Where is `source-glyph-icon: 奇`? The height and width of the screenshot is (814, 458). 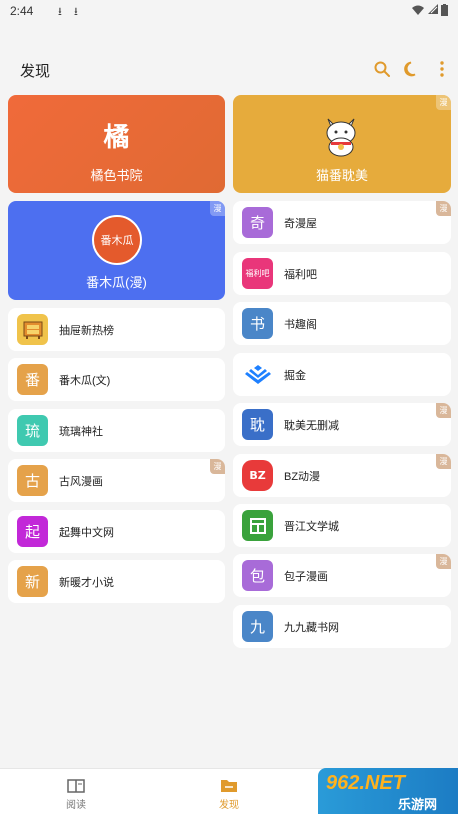
source-glyph-icon: 奇 is located at coordinates (257, 222).